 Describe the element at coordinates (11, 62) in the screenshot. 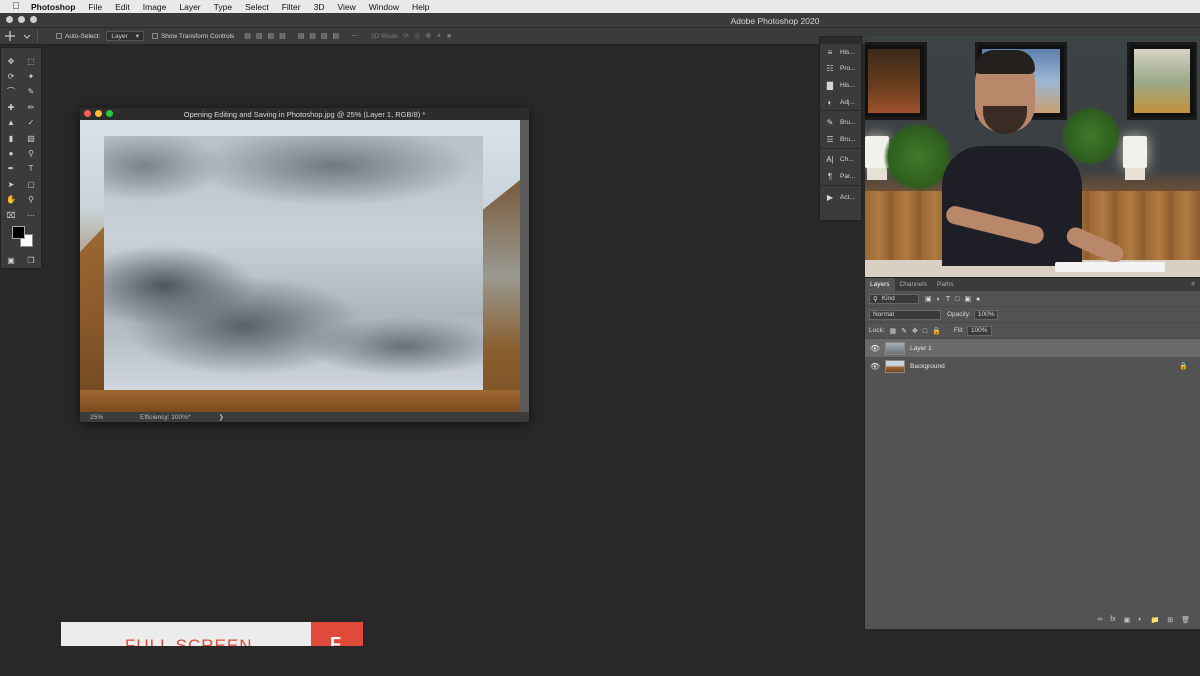

I see `move-tool-icon: ✥` at that location.